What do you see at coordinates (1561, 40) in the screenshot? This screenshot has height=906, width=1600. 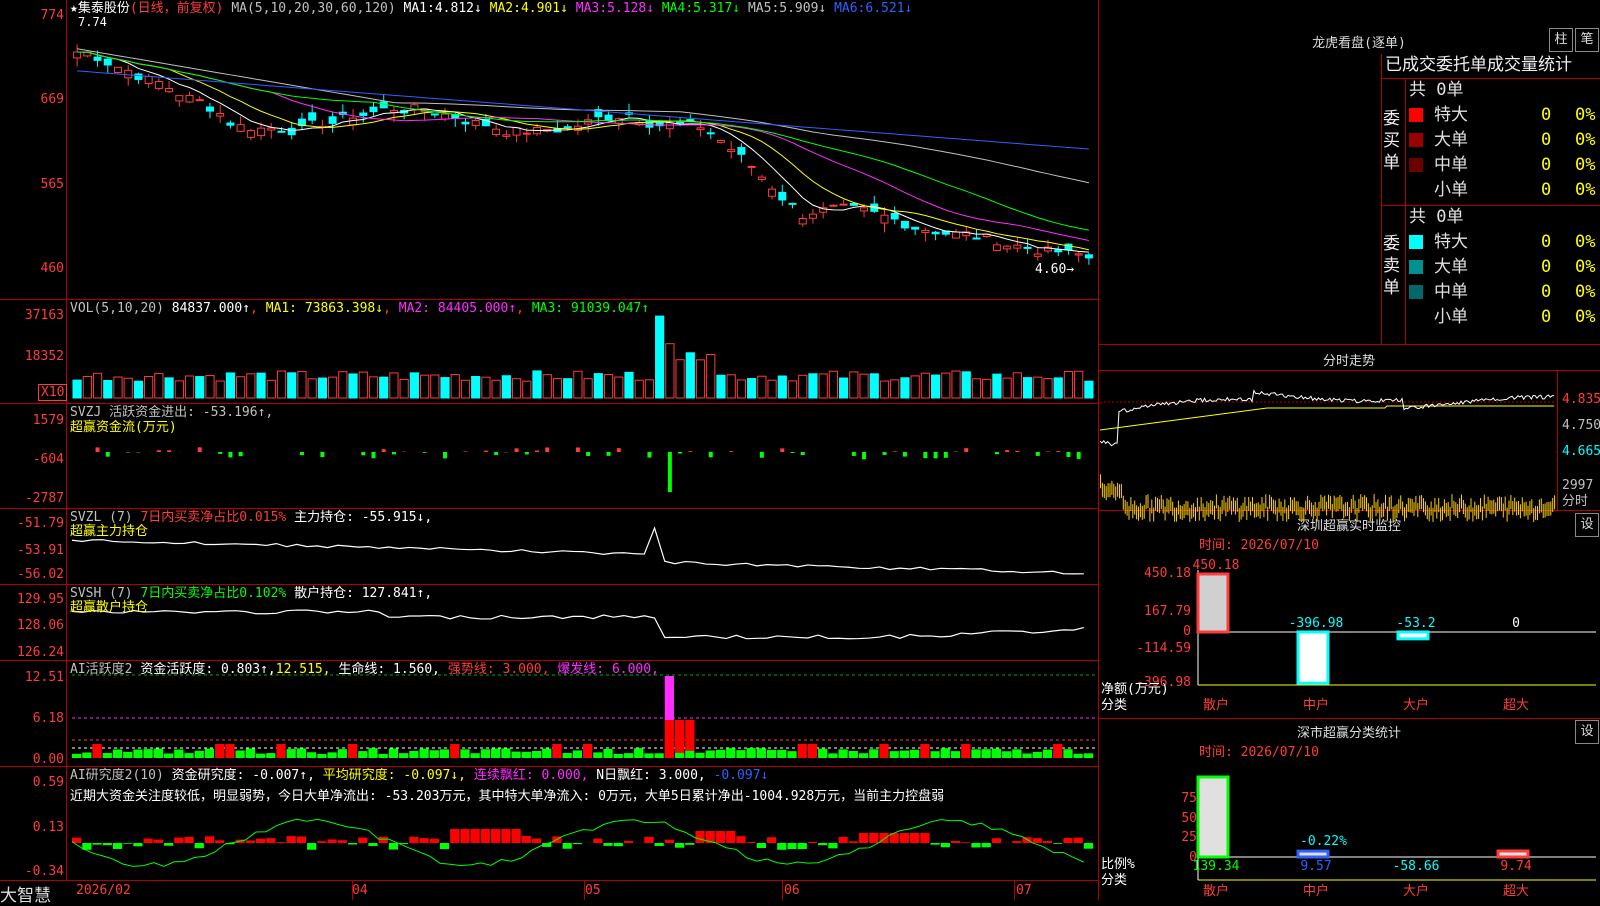 I see `bar-mode-button: 柱` at bounding box center [1561, 40].